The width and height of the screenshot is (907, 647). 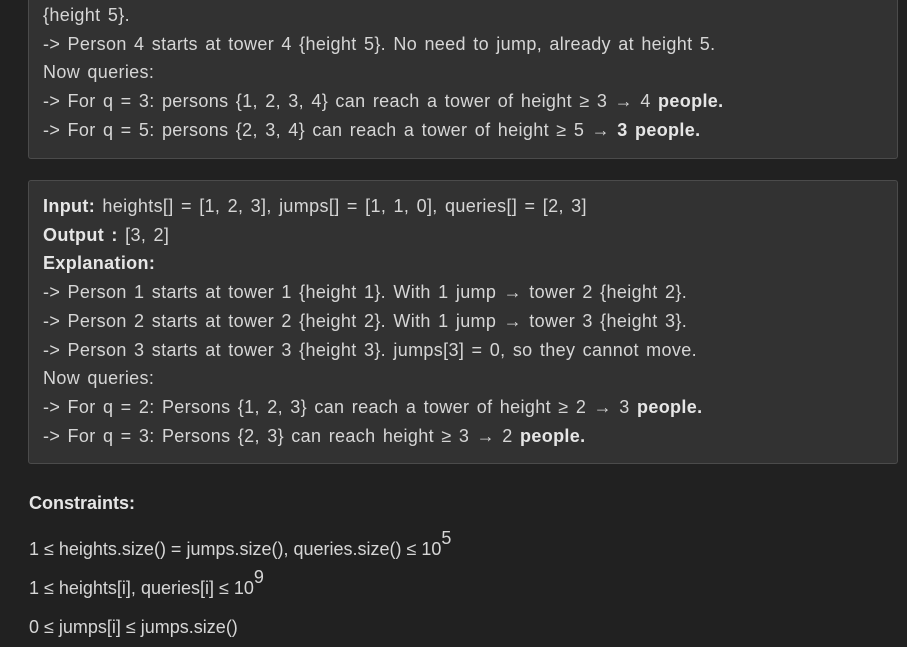 What do you see at coordinates (258, 577) in the screenshot?
I see `constraint-exponent: 9` at bounding box center [258, 577].